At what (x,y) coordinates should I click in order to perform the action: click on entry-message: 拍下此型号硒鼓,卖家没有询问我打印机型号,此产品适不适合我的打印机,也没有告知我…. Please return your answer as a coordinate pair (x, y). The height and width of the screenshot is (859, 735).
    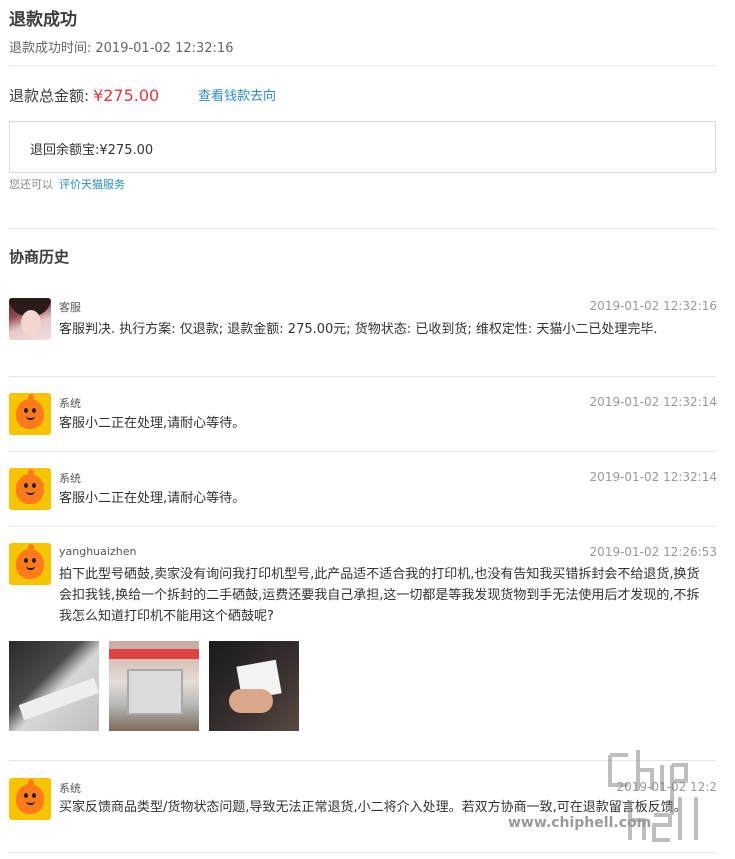
    Looking at the image, I should click on (379, 595).